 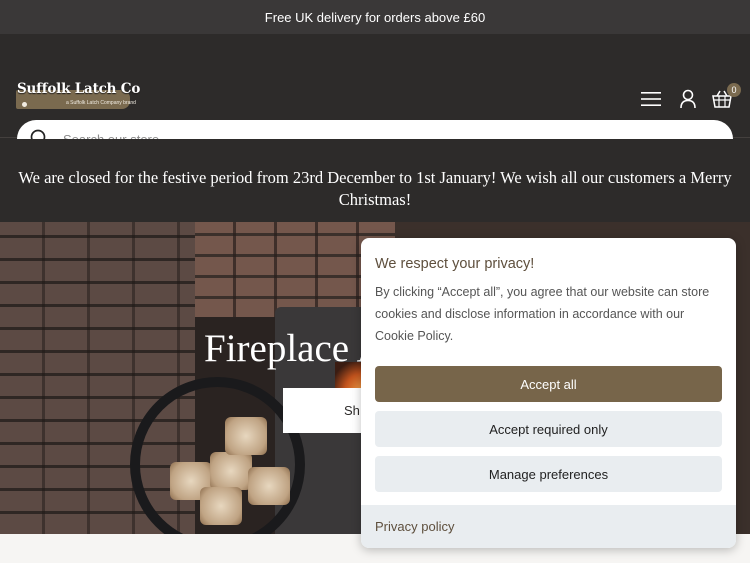 I want to click on privacy-policy-link: Privacy policy, so click(x=414, y=526).